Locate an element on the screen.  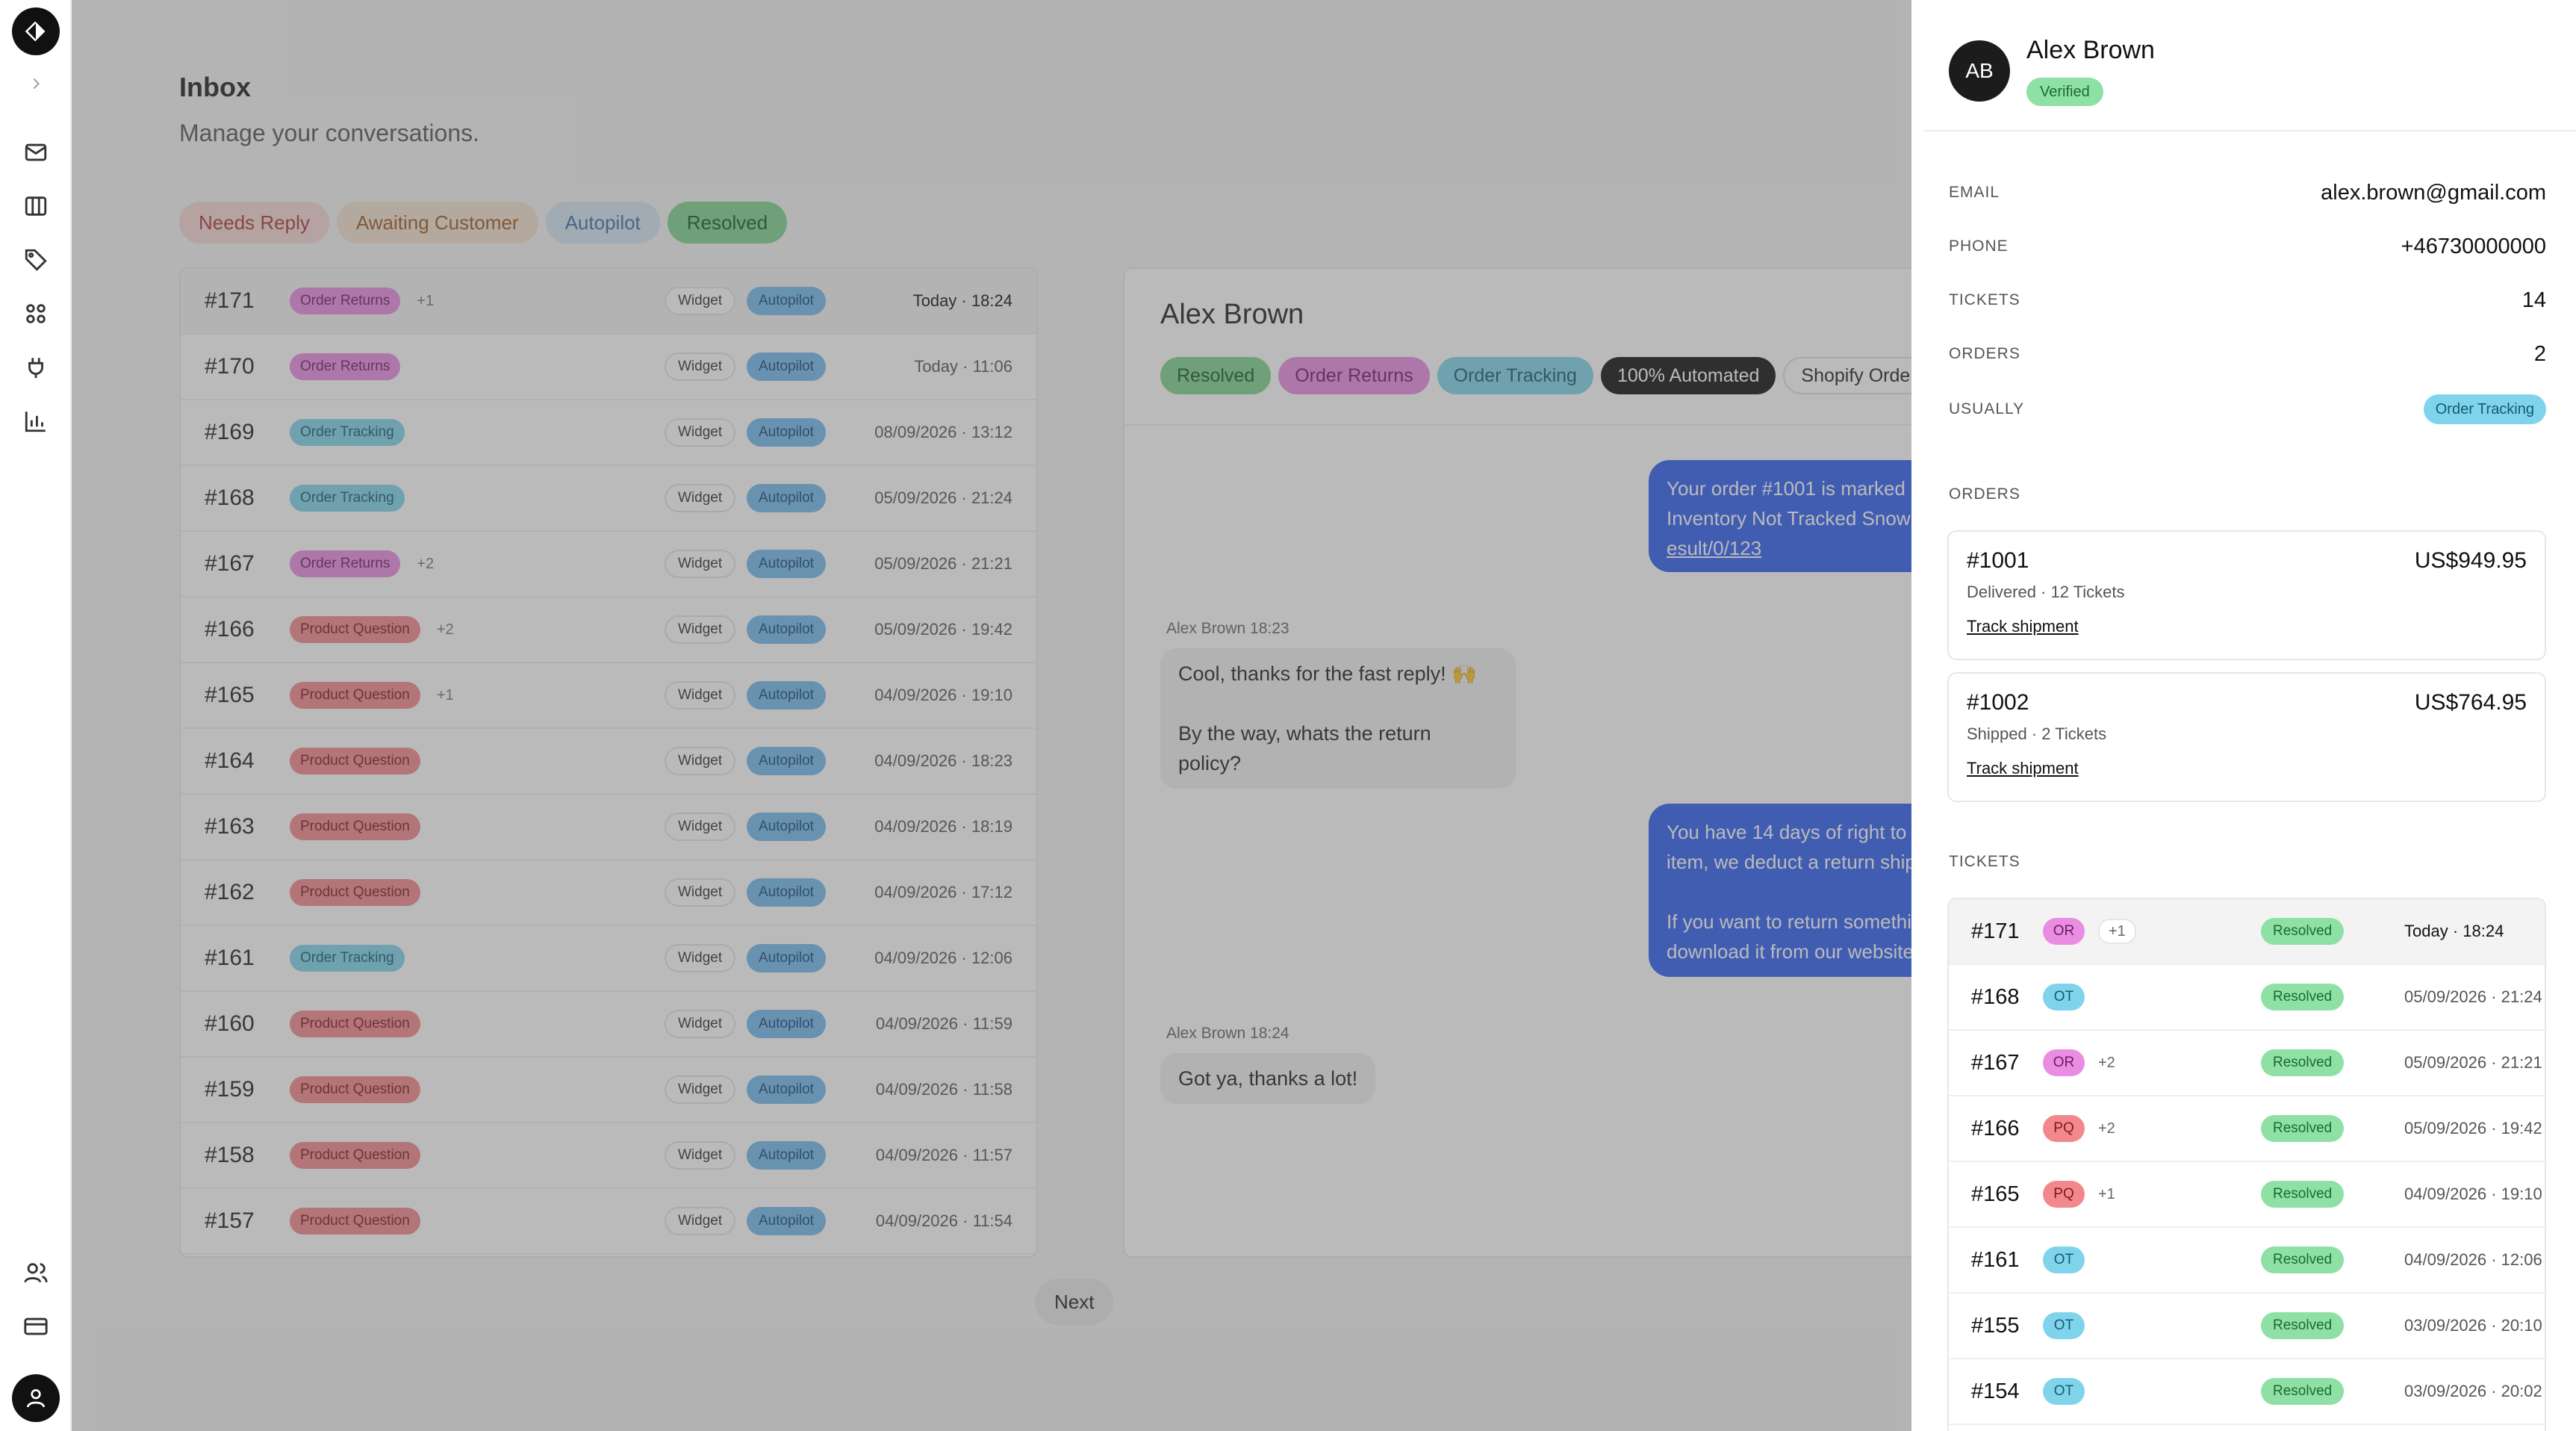
phone-value: +46730000000 is located at coordinates (2473, 247).